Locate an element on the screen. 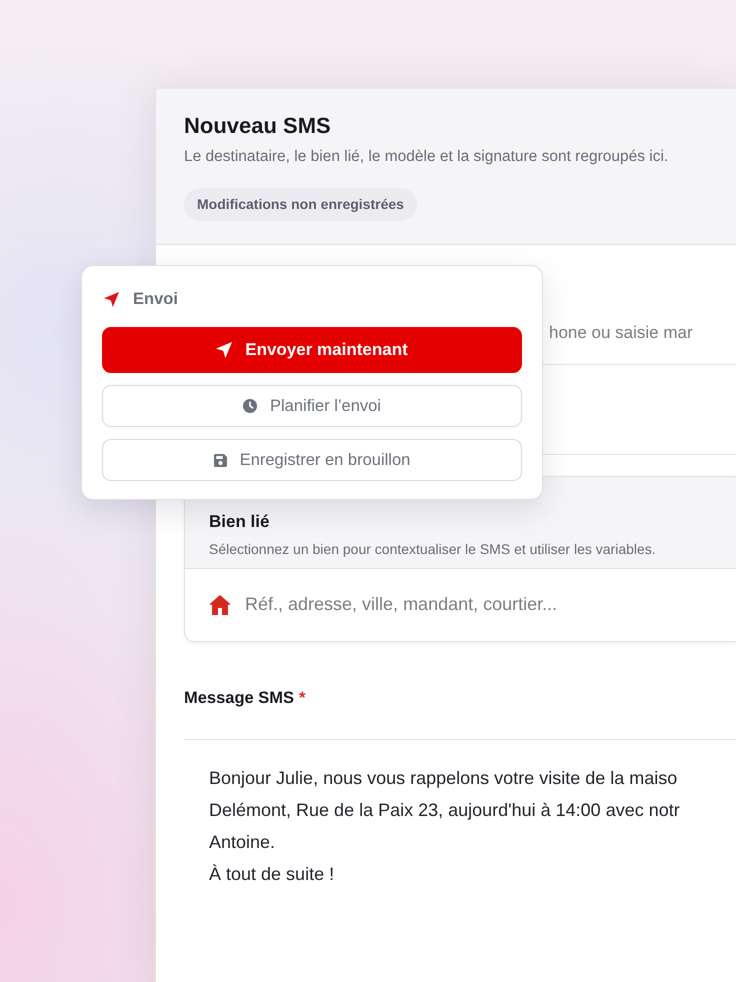 The image size is (736, 982). card-title: Bien lié is located at coordinates (239, 522).